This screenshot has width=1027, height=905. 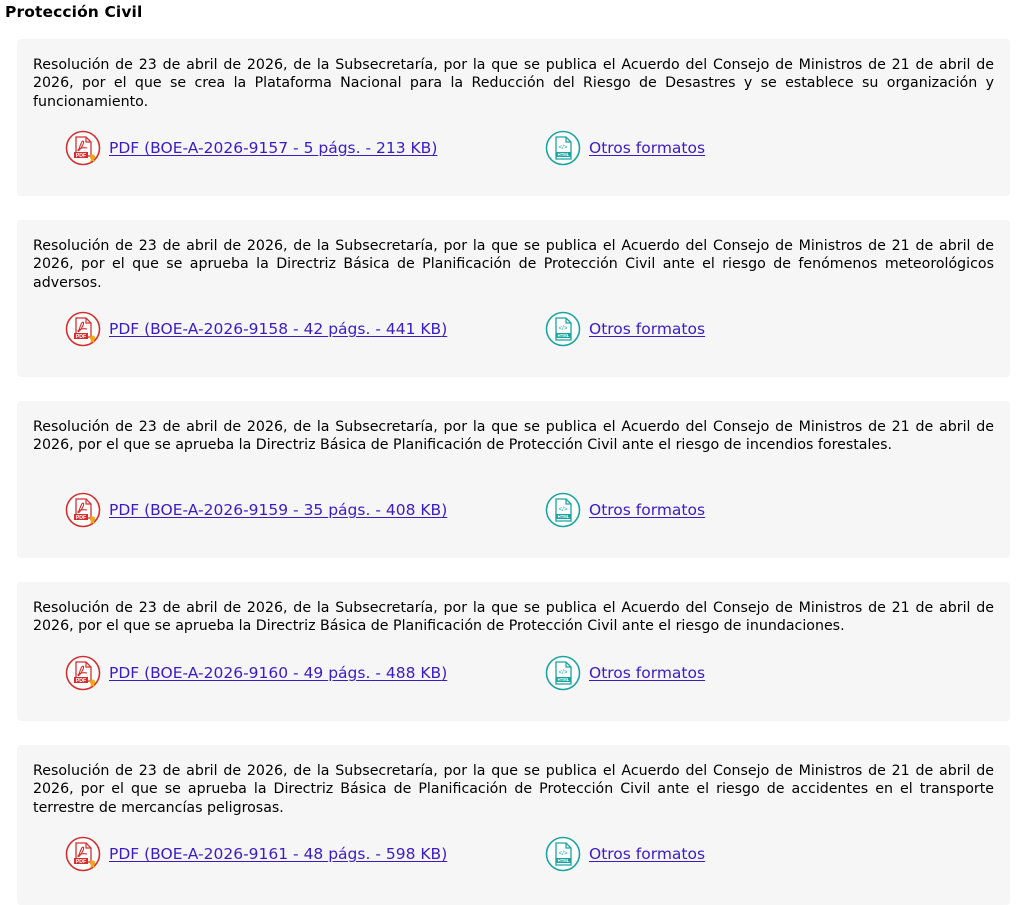 I want to click on pdf-size-text: - 408, so click(x=395, y=510).